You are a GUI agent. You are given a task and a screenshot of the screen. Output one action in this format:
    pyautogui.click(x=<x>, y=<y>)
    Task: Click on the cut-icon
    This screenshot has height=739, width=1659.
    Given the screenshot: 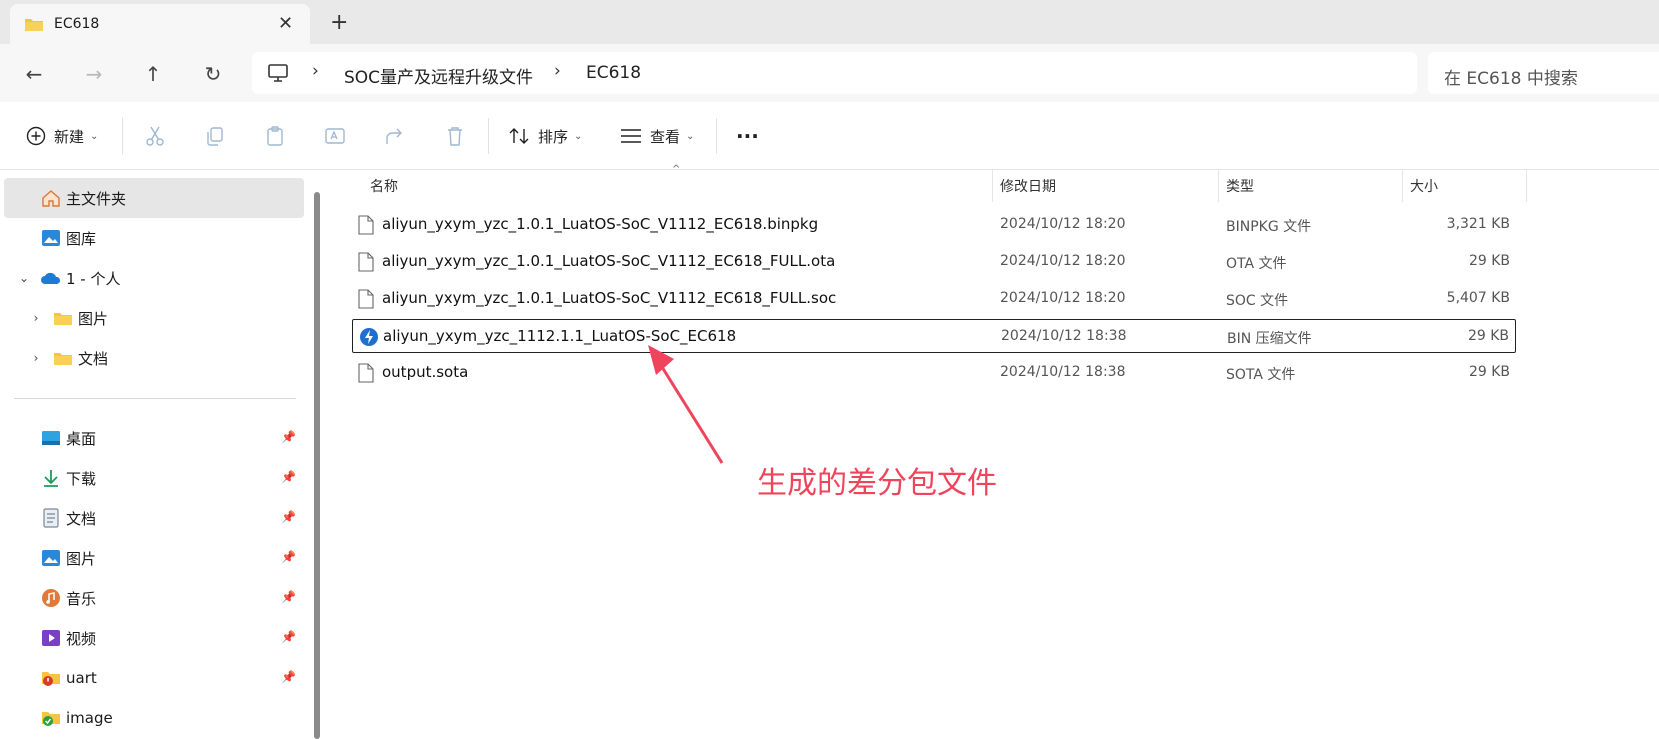 What is the action you would take?
    pyautogui.click(x=155, y=136)
    